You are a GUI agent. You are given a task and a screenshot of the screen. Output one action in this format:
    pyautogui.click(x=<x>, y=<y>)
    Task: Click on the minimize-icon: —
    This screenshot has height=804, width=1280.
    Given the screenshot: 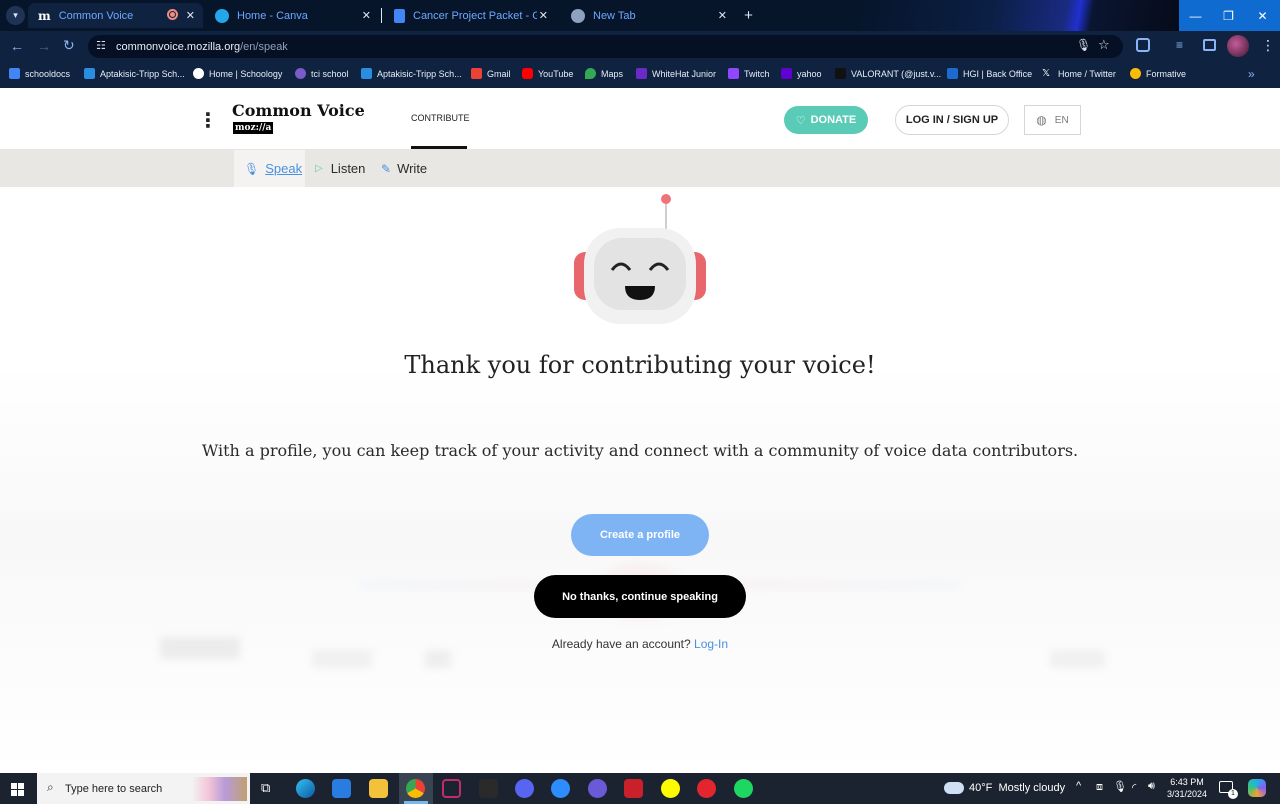 What is the action you would take?
    pyautogui.click(x=1195, y=15)
    